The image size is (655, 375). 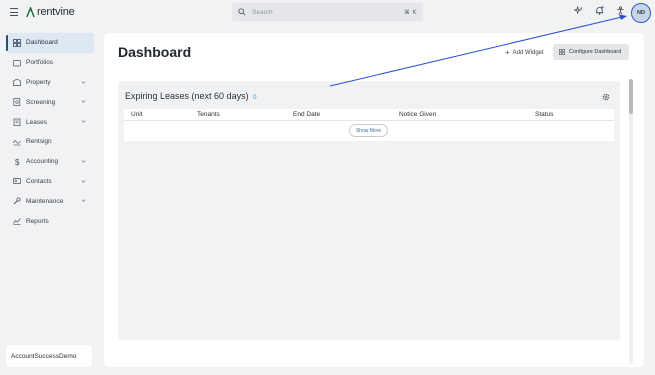 I want to click on user-avatar: ND, so click(x=641, y=13).